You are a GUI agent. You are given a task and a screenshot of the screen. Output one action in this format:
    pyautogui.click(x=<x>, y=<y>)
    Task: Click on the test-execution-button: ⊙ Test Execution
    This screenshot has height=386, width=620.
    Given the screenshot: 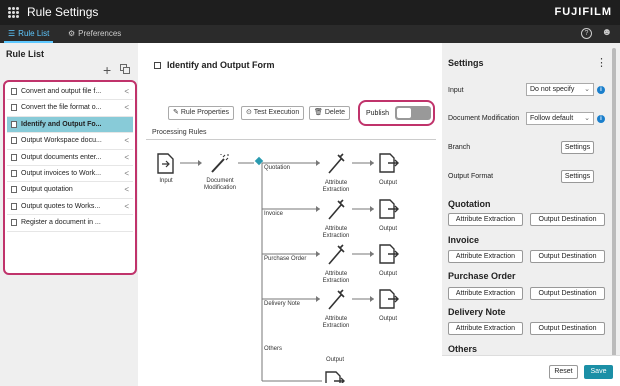 What is the action you would take?
    pyautogui.click(x=273, y=113)
    